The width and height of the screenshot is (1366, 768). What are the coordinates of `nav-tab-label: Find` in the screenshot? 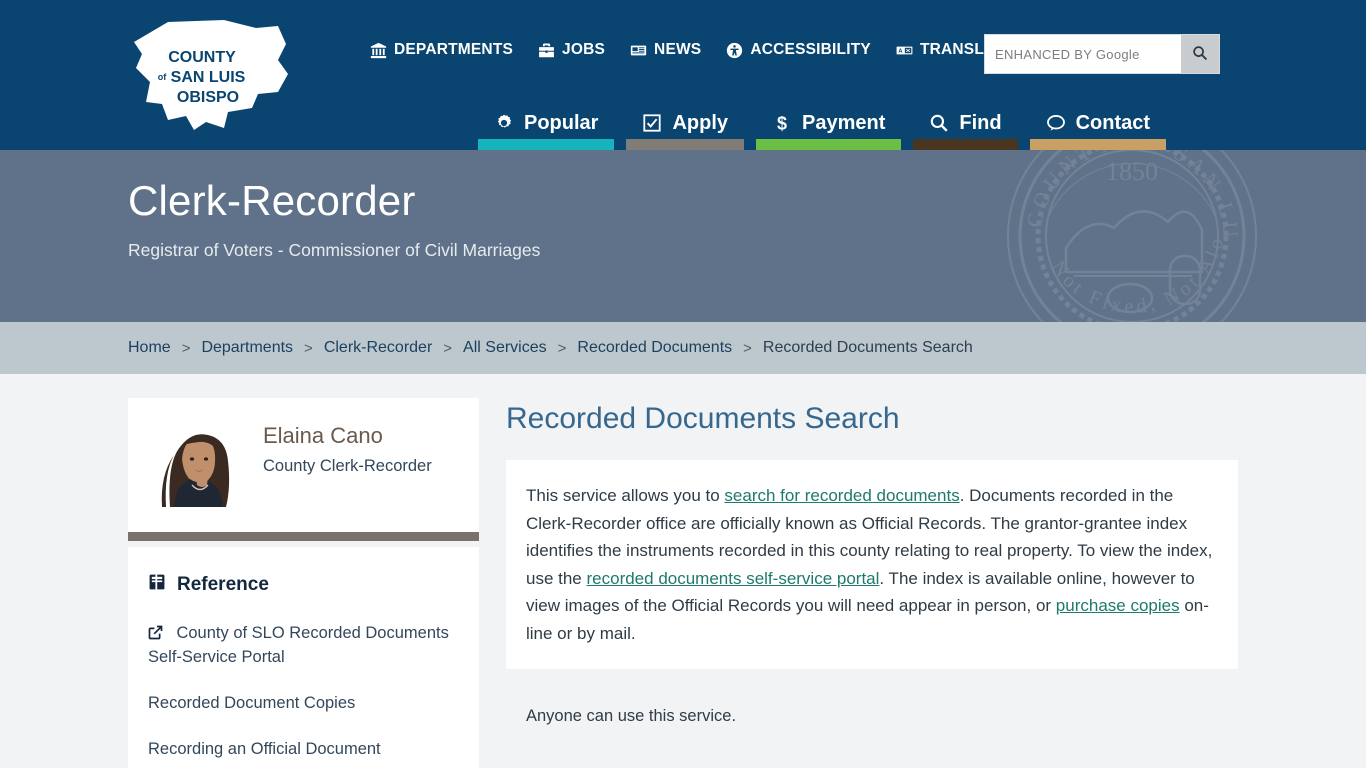 It's located at (980, 122).